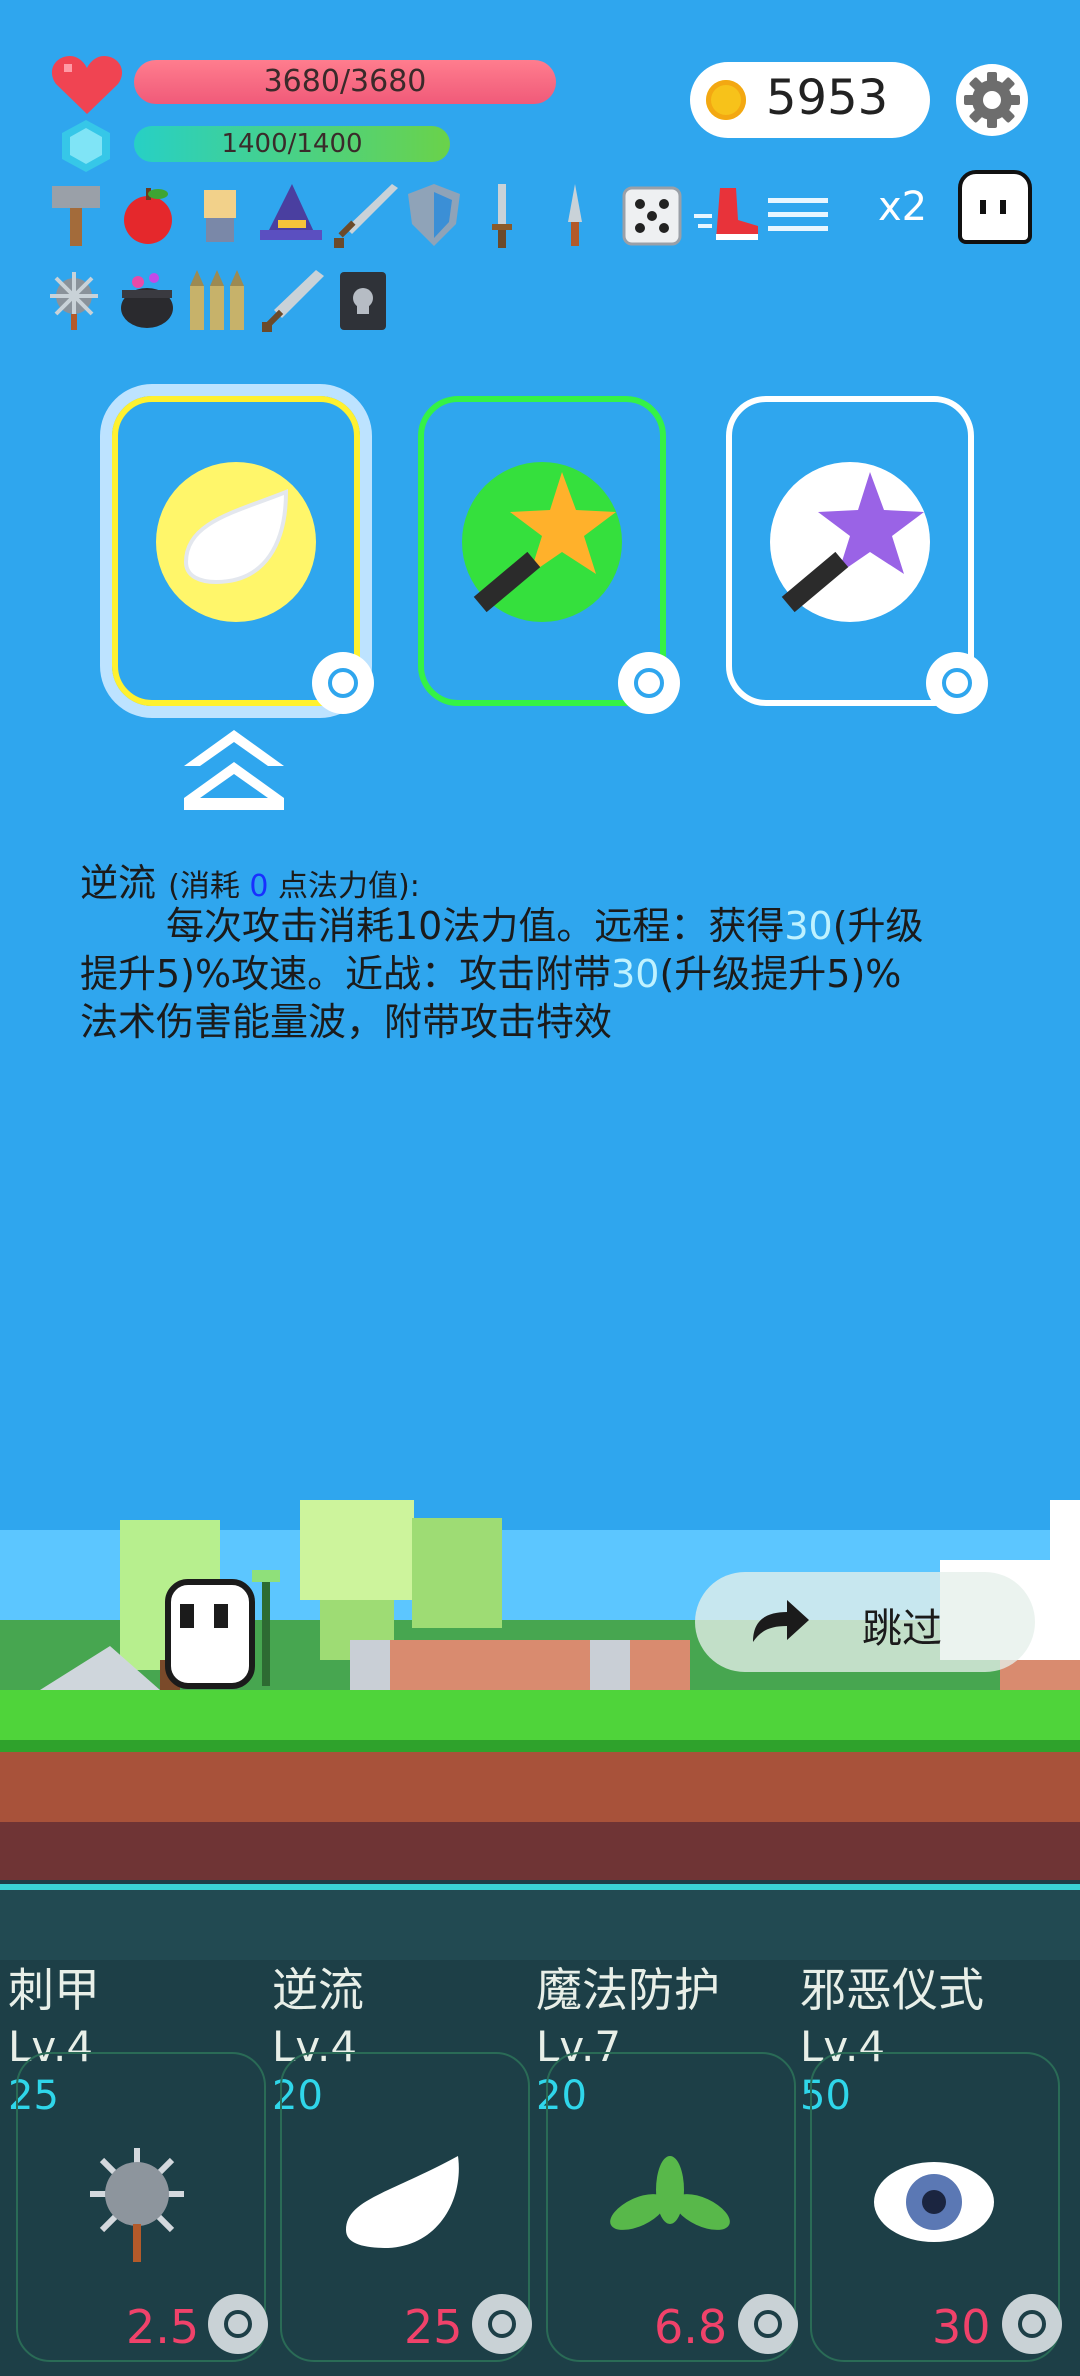 This screenshot has height=2376, width=1080. What do you see at coordinates (878, 926) in the screenshot?
I see `desc-text: (升级` at bounding box center [878, 926].